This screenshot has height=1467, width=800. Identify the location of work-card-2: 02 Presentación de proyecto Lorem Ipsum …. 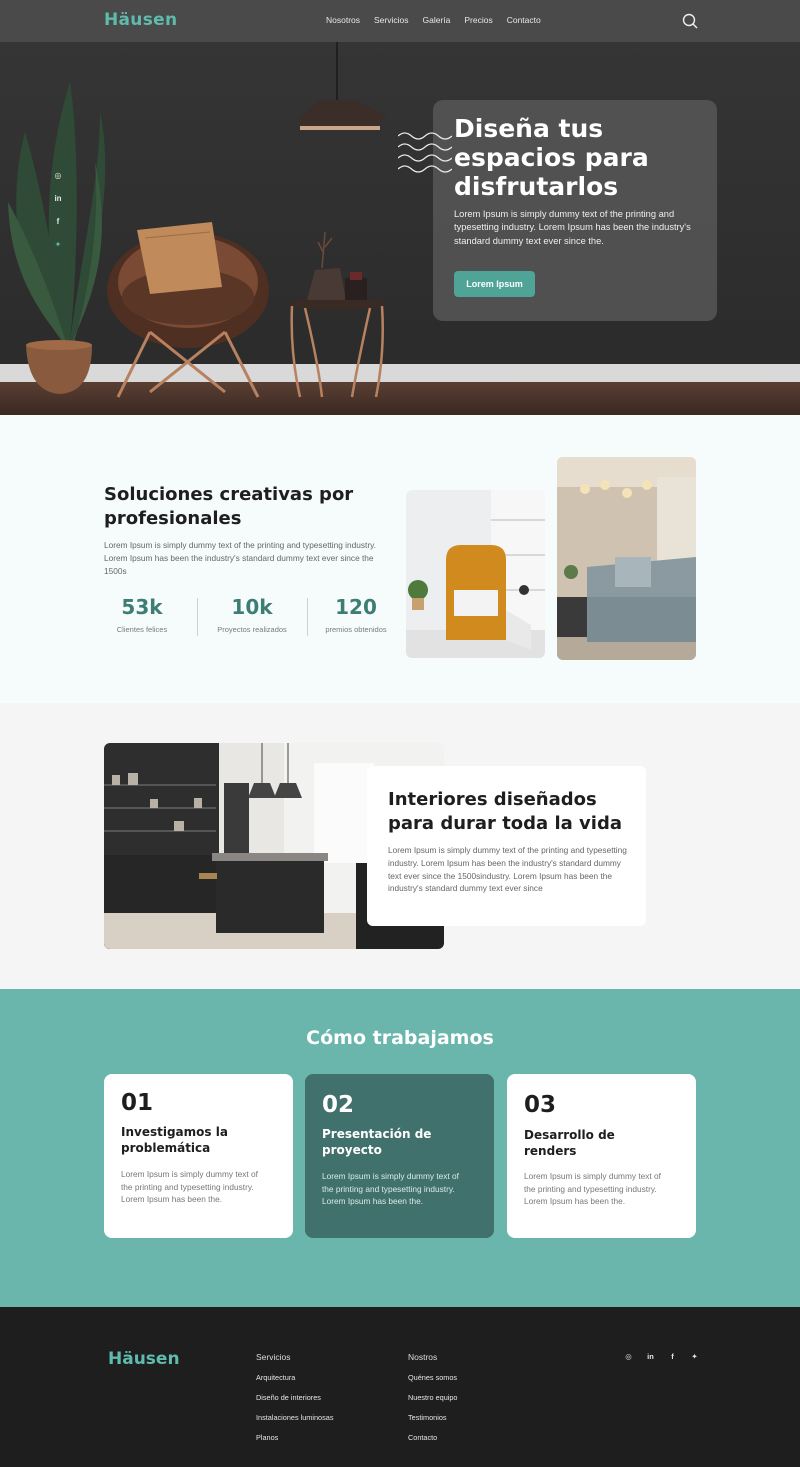
(399, 1156).